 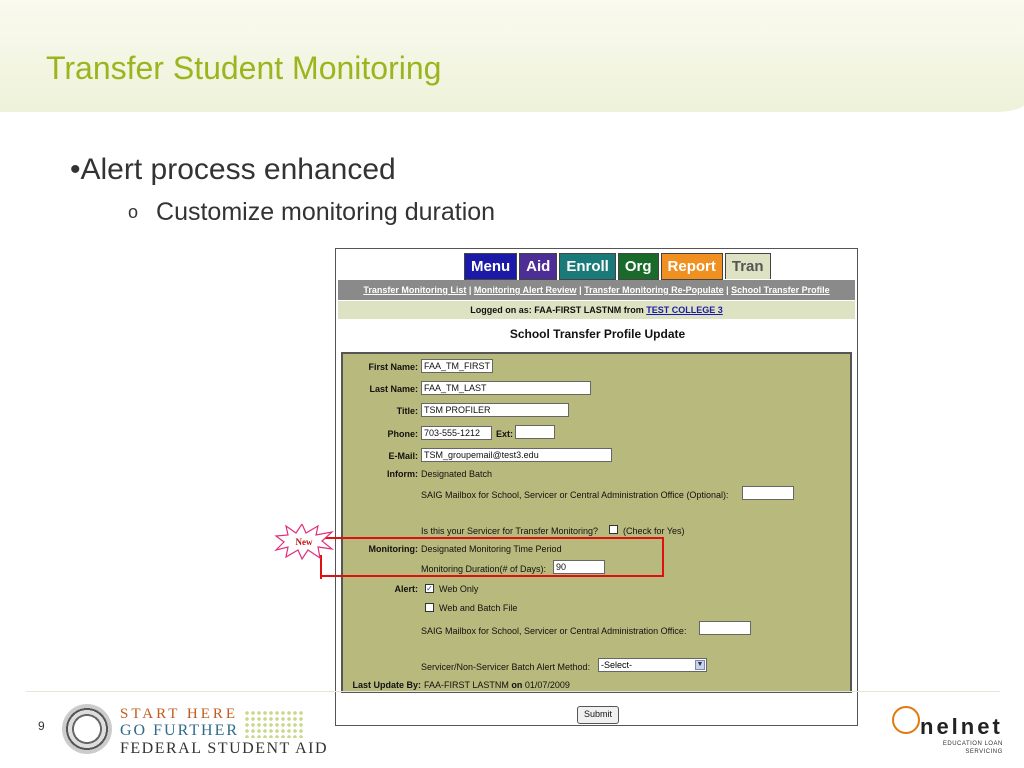 I want to click on title-label: Title:, so click(x=407, y=411).